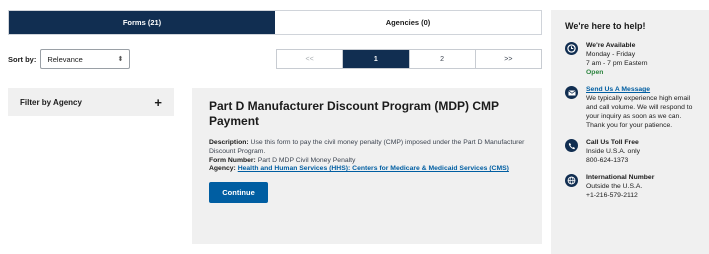 This screenshot has height=254, width=709. I want to click on available-heading: We're Available, so click(611, 45).